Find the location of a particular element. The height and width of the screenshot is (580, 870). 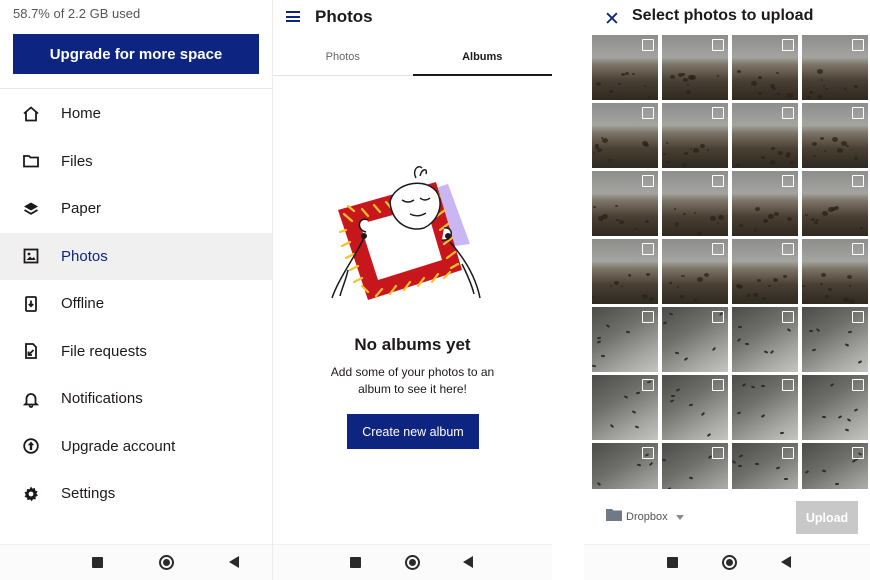

tab-photos: Photos is located at coordinates (343, 56).